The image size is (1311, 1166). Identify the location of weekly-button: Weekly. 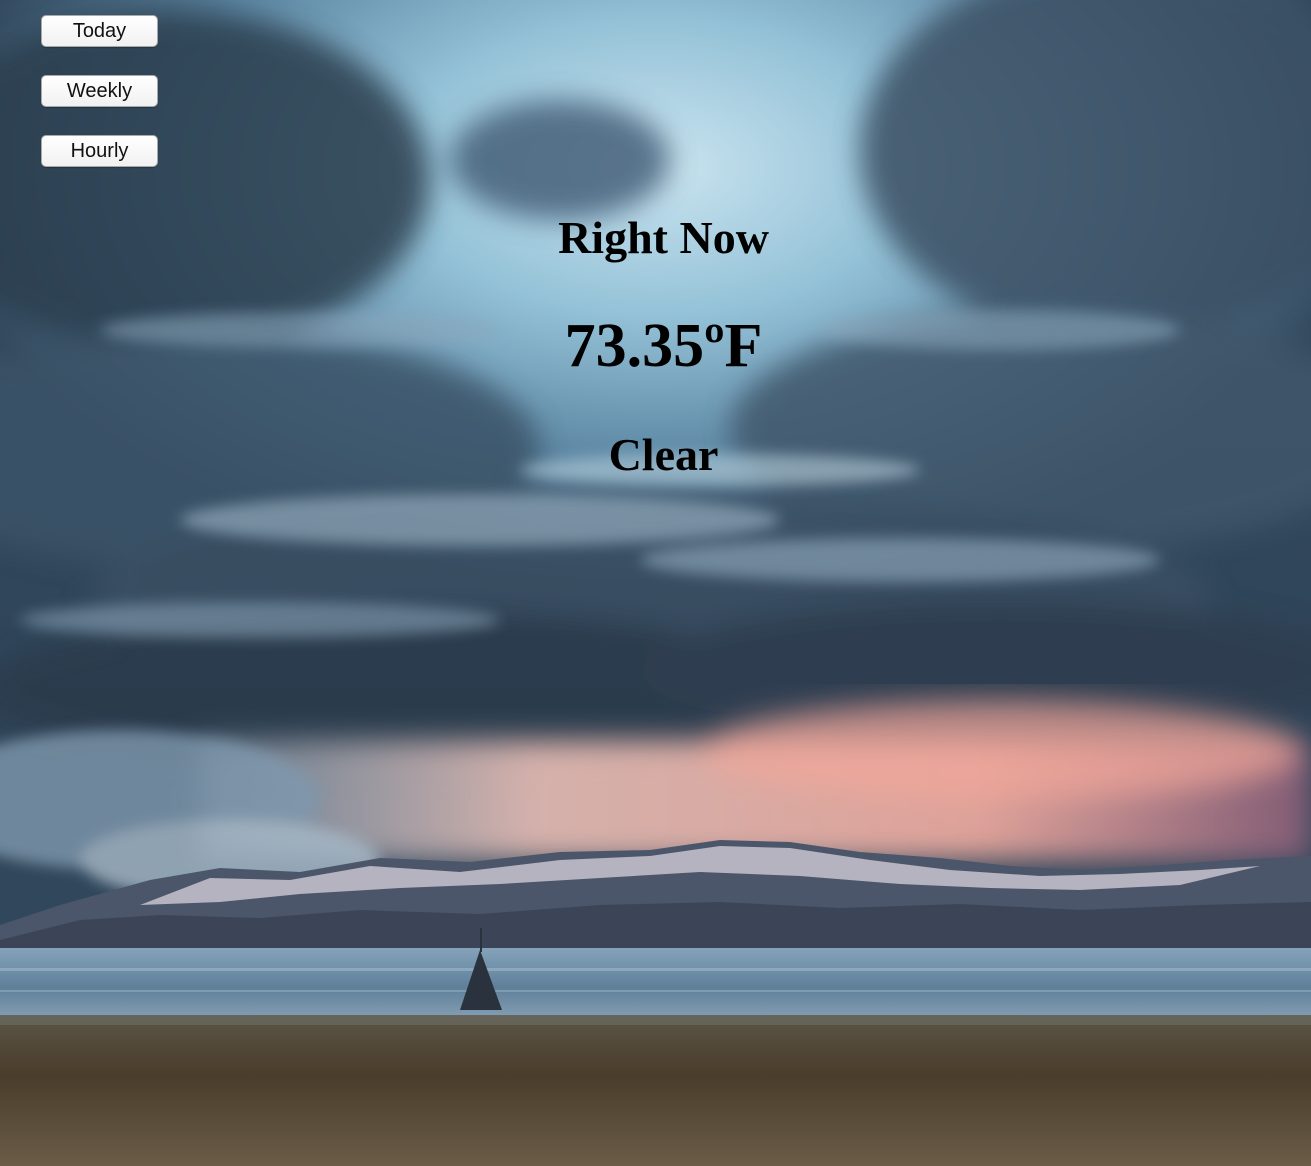
(99, 91).